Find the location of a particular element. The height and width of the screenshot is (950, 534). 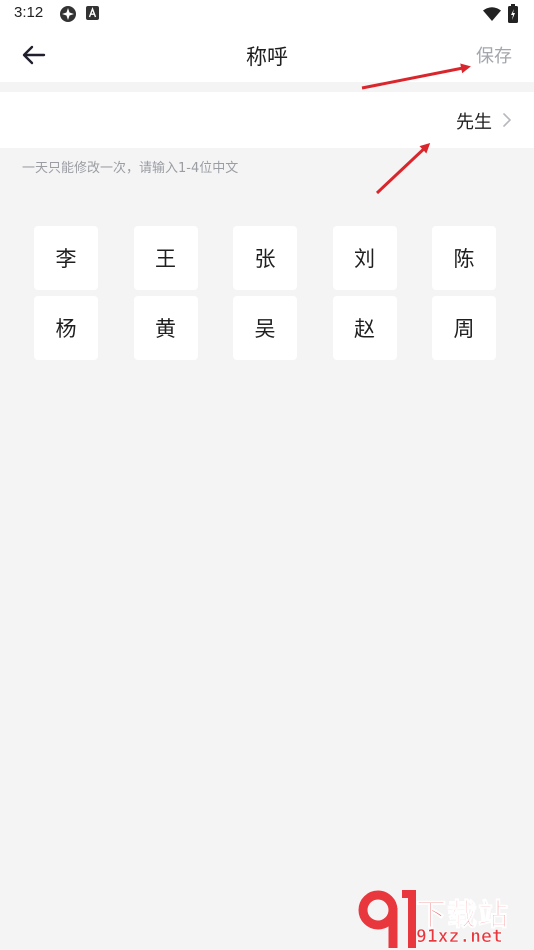

selected-title-value: 先生 is located at coordinates (474, 122).